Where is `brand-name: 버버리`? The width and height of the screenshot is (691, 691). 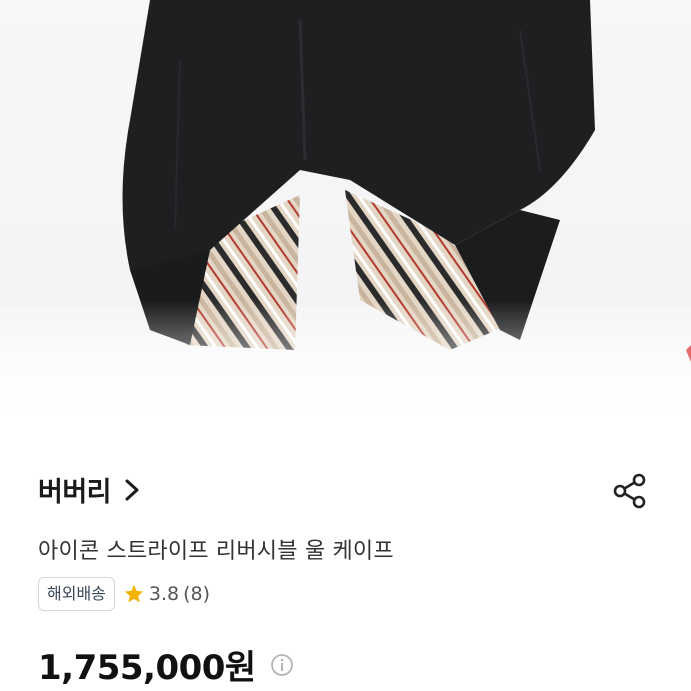
brand-name: 버버리 is located at coordinates (75, 492).